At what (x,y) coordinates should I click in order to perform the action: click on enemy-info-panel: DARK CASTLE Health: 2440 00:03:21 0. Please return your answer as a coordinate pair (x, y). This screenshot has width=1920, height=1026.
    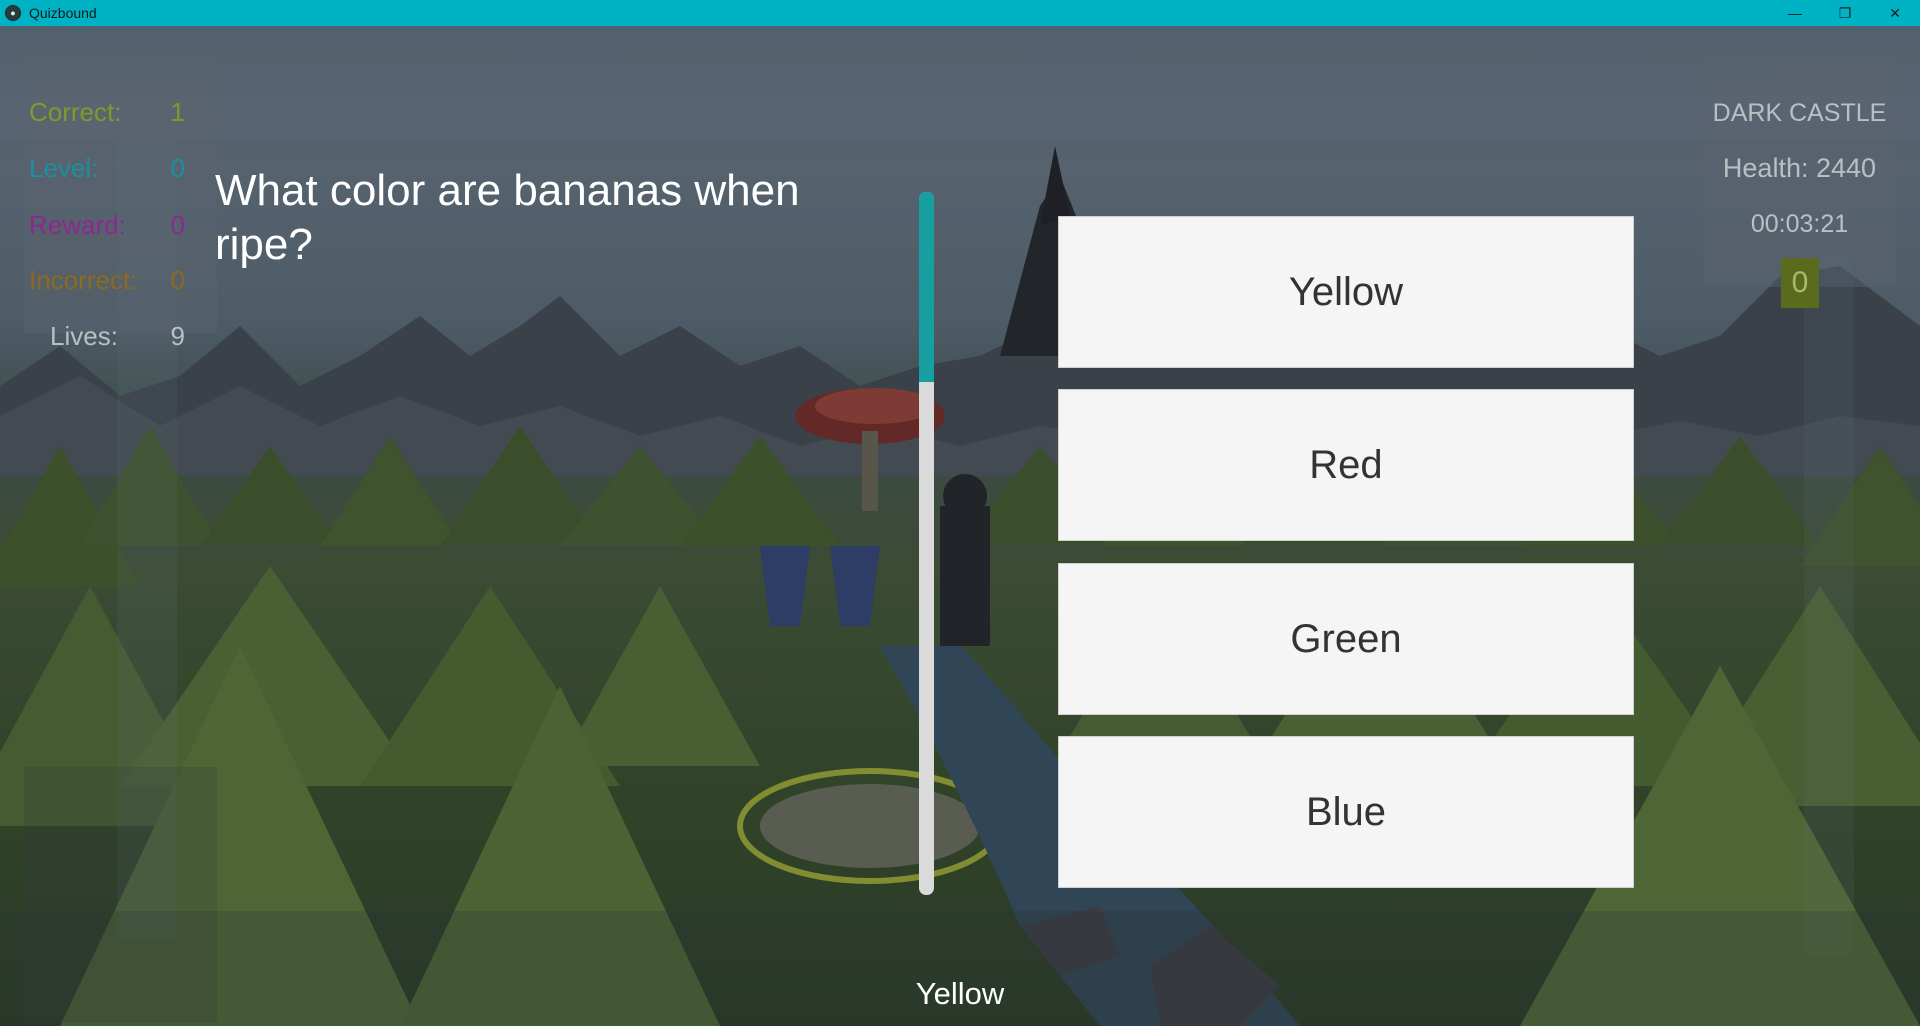
    Looking at the image, I should click on (1799, 181).